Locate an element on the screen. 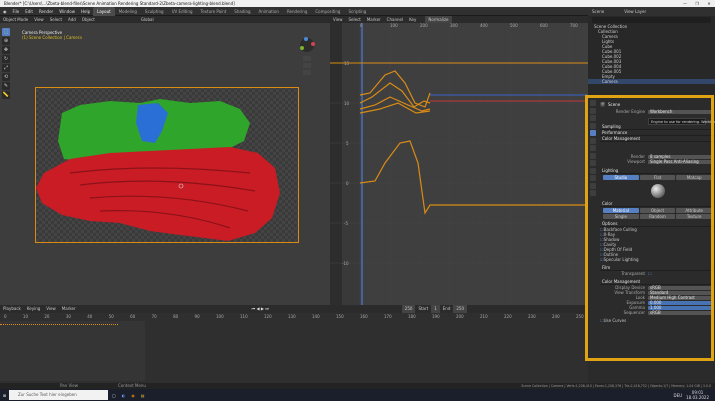  normalize-toggle: Normalize is located at coordinates (438, 19).